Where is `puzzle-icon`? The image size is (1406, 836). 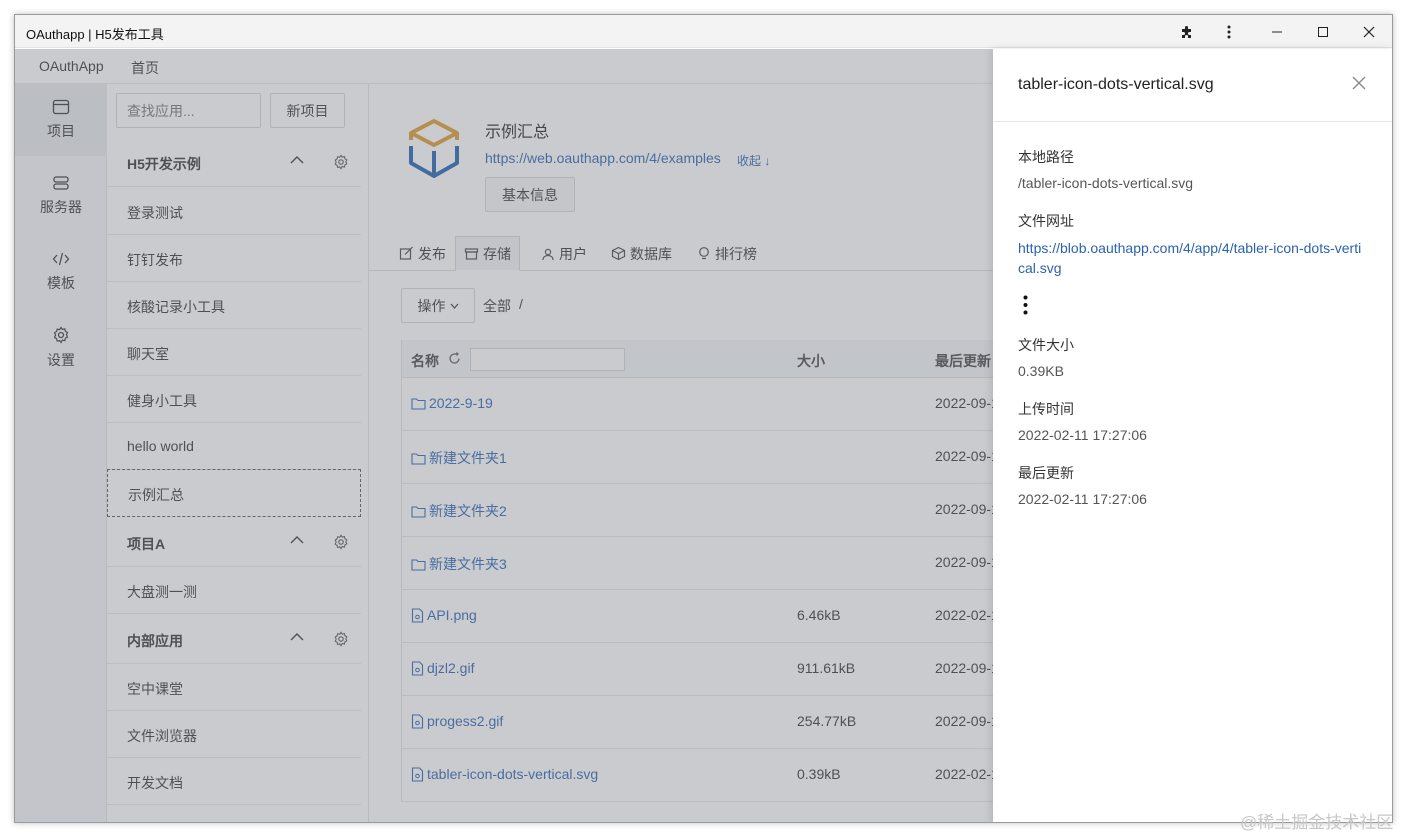
puzzle-icon is located at coordinates (1186, 31).